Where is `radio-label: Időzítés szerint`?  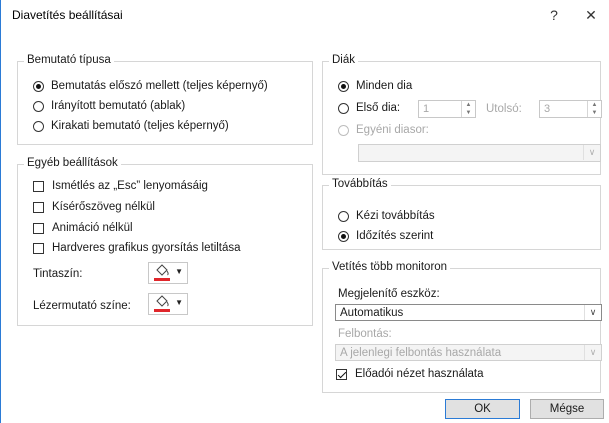 radio-label: Időzítés szerint is located at coordinates (395, 236).